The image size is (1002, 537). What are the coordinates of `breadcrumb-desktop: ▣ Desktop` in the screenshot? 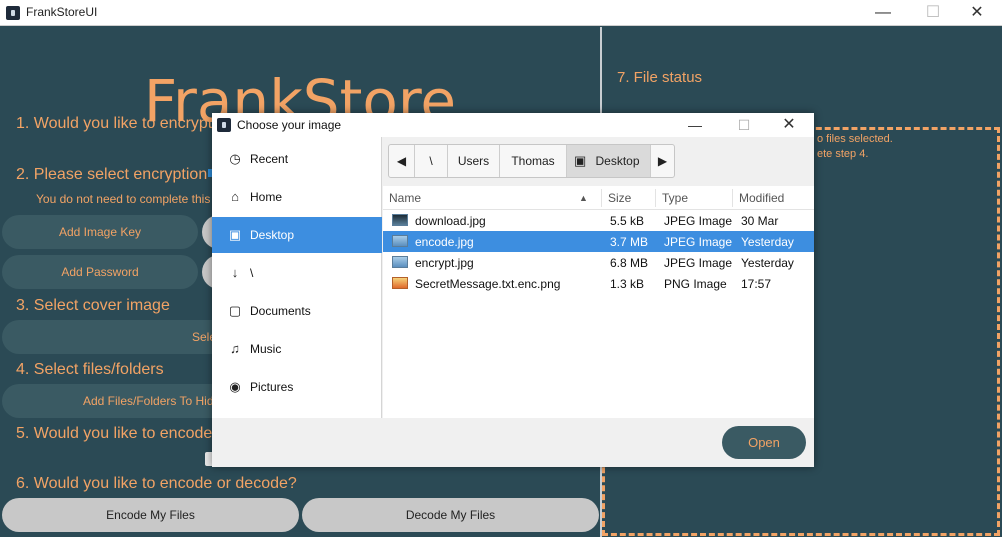 It's located at (609, 161).